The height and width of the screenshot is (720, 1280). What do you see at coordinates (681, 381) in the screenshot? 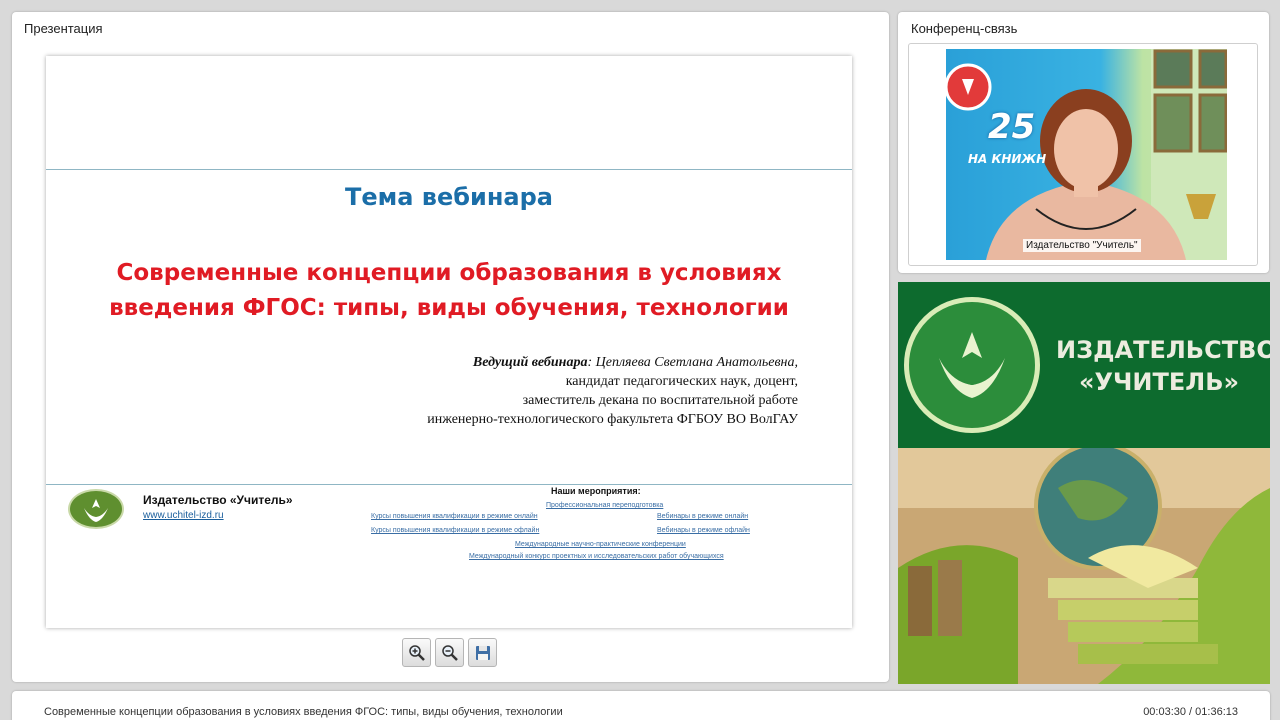
I see `host-degree: кандидат педагогических наук, доцент,` at bounding box center [681, 381].